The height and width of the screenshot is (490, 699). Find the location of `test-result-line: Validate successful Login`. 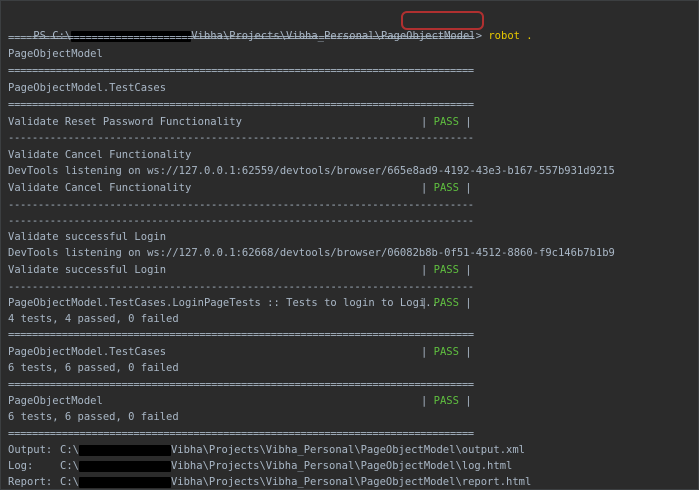

test-result-line: Validate successful Login is located at coordinates (87, 270).